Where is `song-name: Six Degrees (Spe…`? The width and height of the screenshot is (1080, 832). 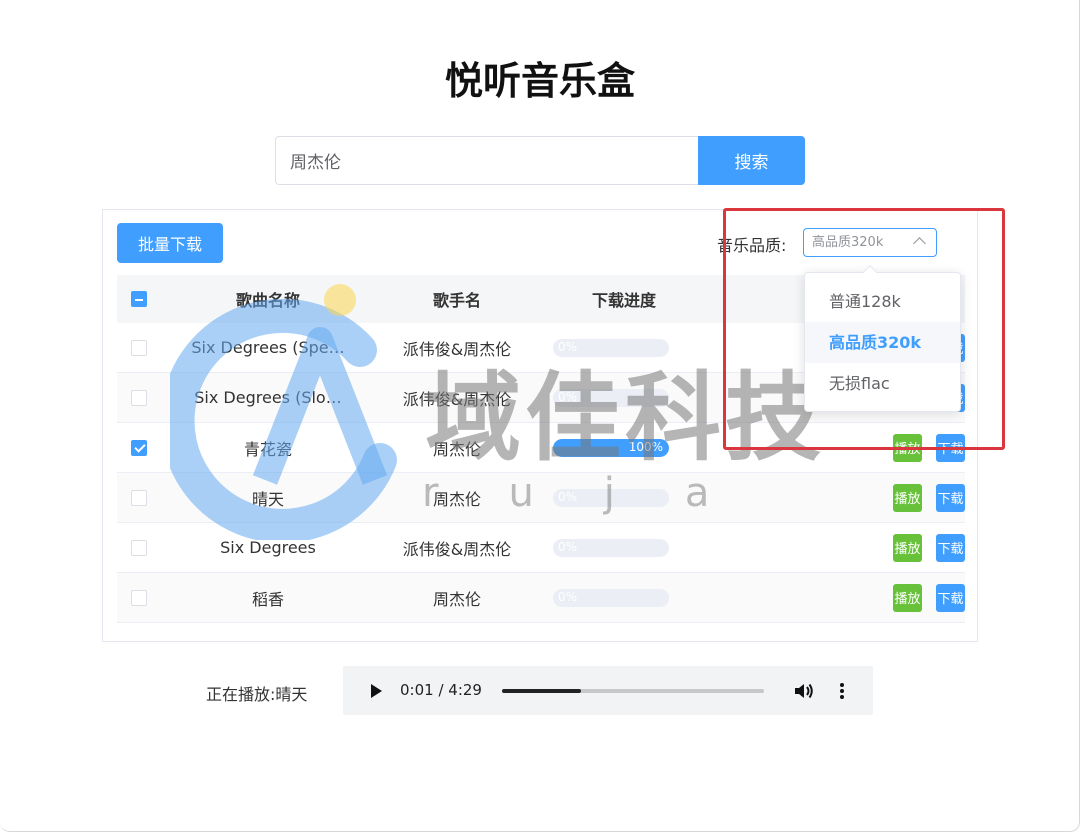
song-name: Six Degrees (Spe… is located at coordinates (268, 347).